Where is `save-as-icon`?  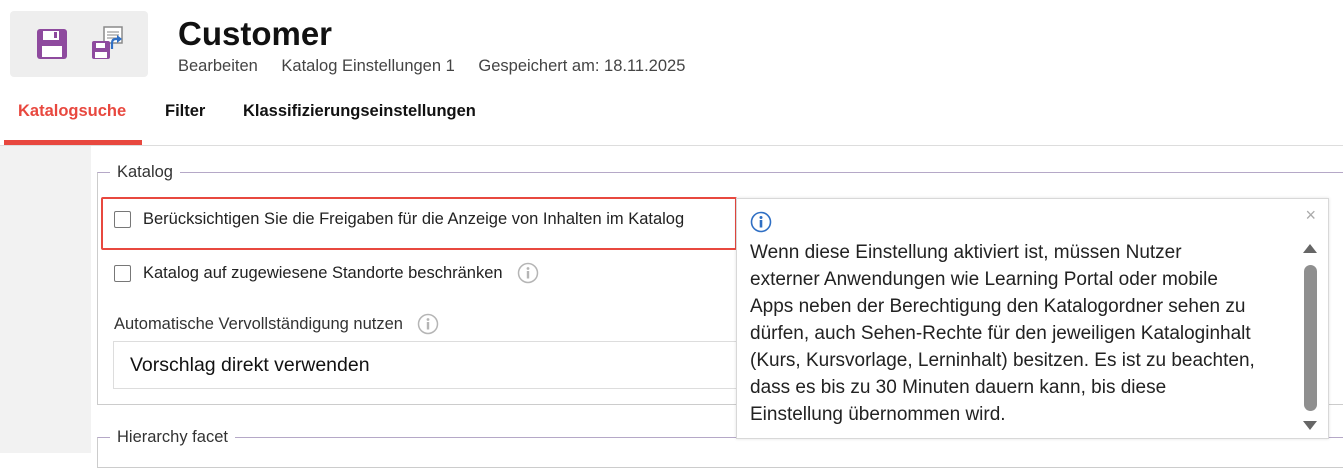
save-as-icon is located at coordinates (107, 42).